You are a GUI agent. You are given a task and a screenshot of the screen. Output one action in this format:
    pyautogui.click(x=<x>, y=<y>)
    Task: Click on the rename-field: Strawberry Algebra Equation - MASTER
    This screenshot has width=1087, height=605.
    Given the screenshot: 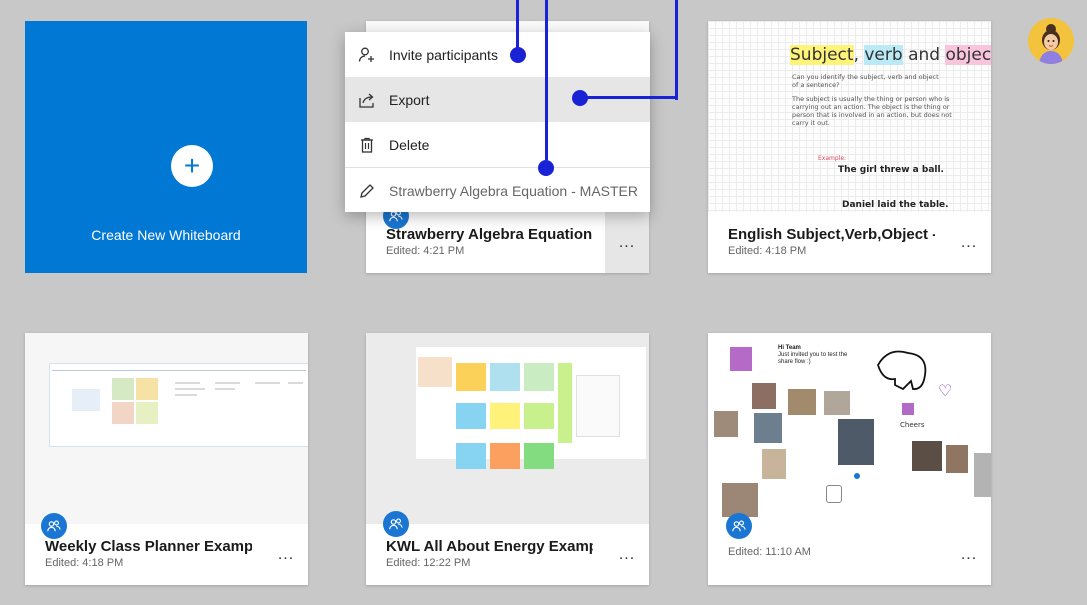 What is the action you would take?
    pyautogui.click(x=497, y=190)
    